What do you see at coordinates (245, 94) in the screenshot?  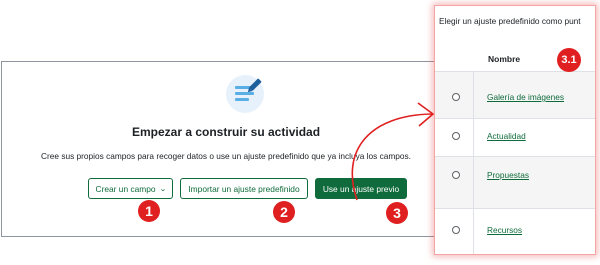 I see `form-edit-icon` at bounding box center [245, 94].